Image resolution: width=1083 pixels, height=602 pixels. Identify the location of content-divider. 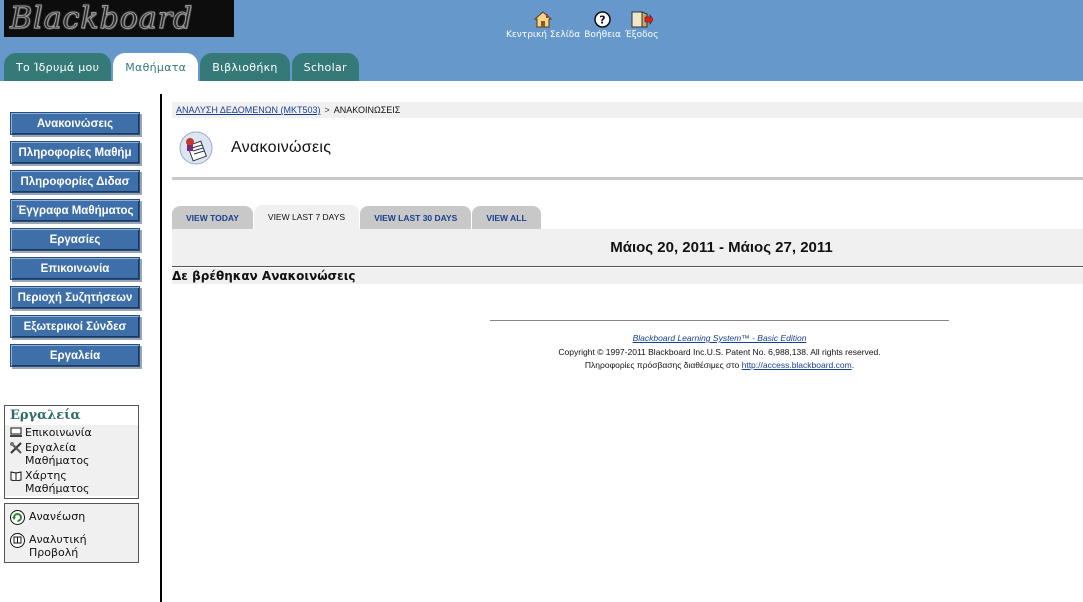
(161, 348).